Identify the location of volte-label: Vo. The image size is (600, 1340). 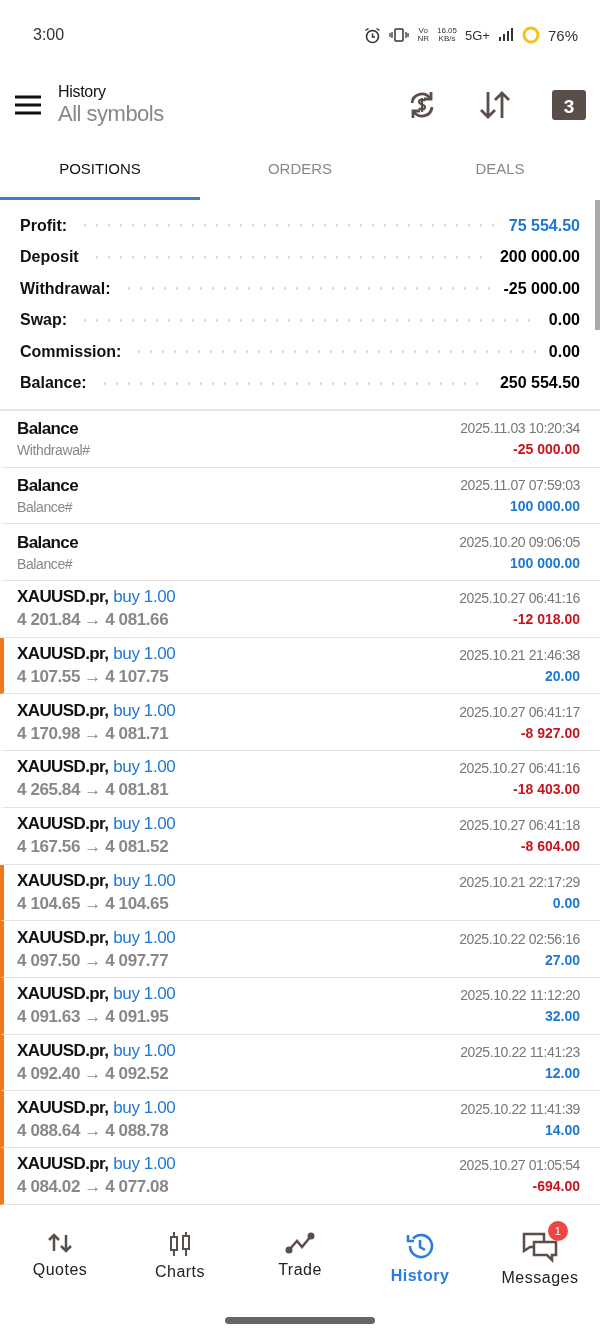
(423, 31).